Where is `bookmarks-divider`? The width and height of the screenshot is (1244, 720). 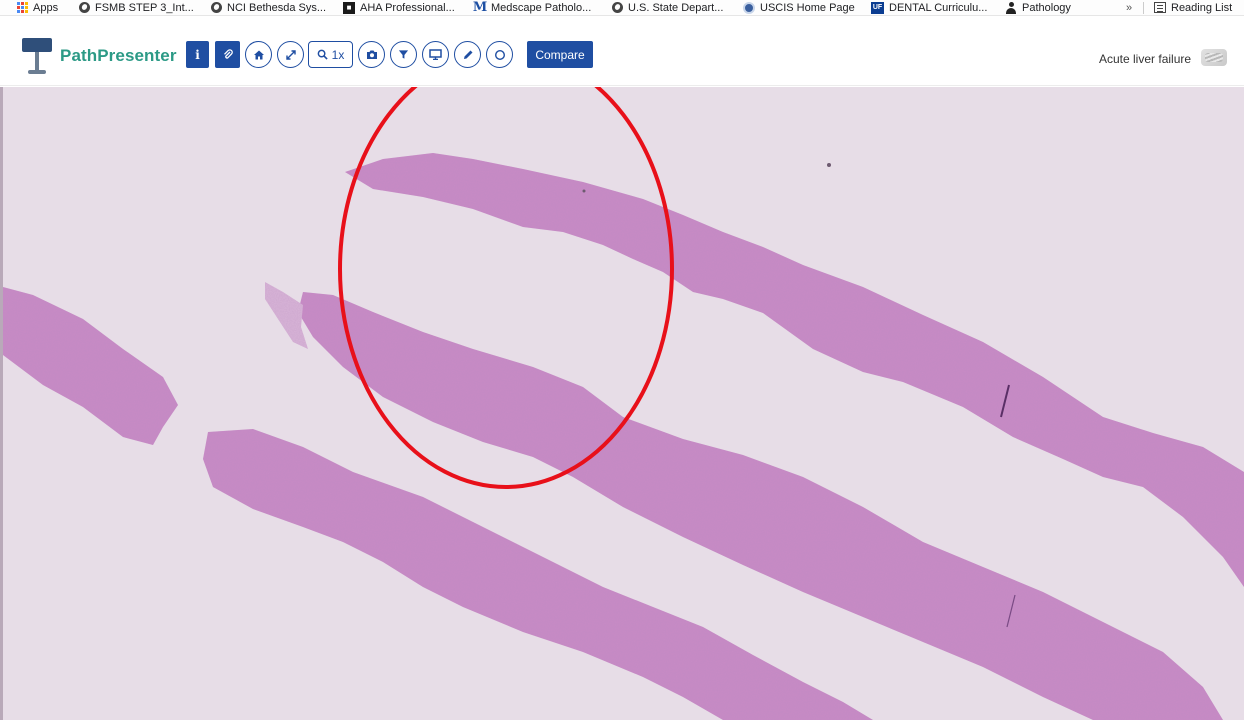
bookmarks-divider is located at coordinates (1143, 8).